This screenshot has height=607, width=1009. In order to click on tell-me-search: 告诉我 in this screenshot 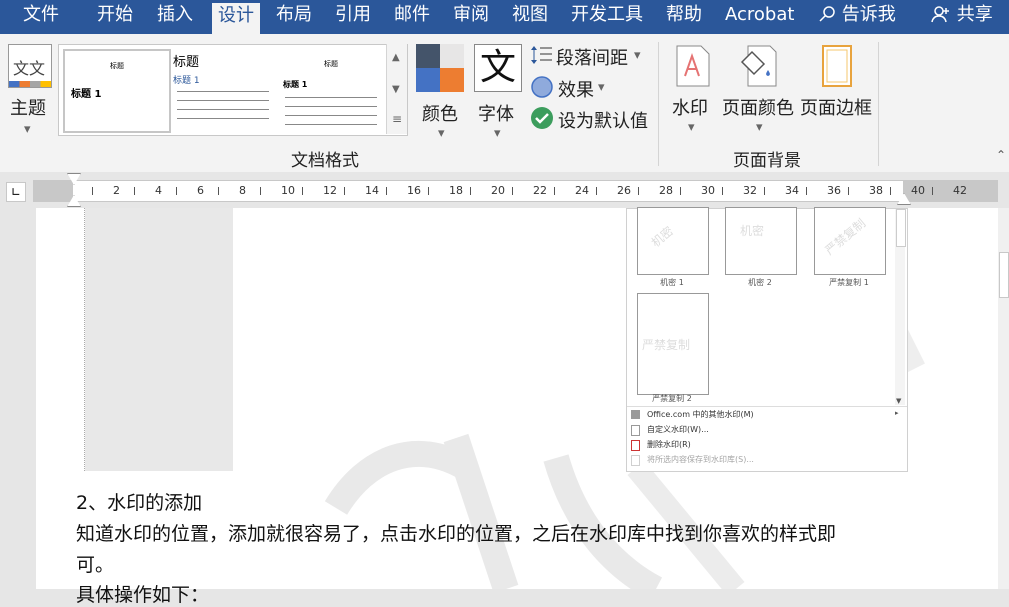, I will do `click(857, 17)`.